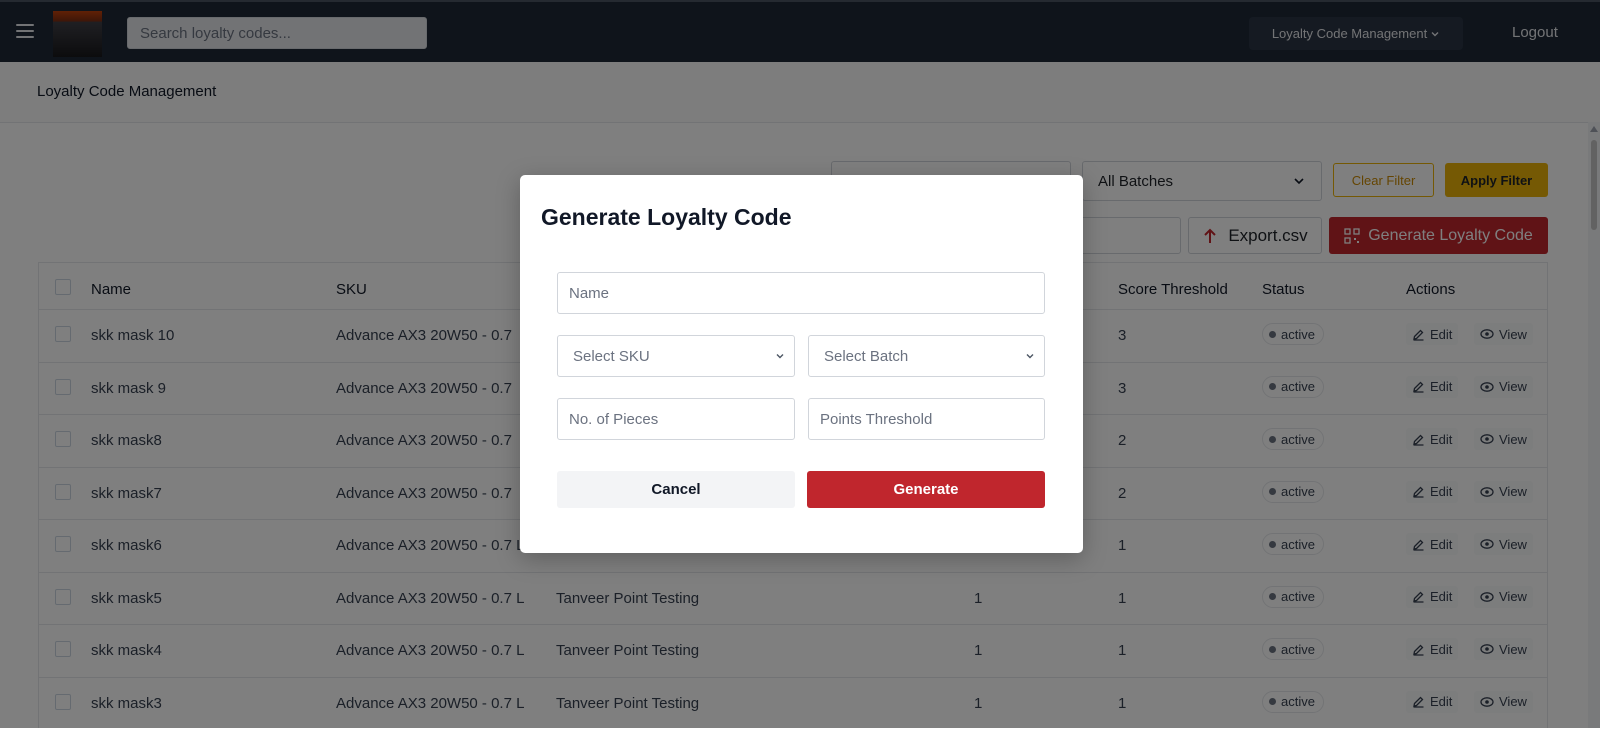  What do you see at coordinates (926, 356) in the screenshot?
I see `select-batch-dropdown: Select Batch` at bounding box center [926, 356].